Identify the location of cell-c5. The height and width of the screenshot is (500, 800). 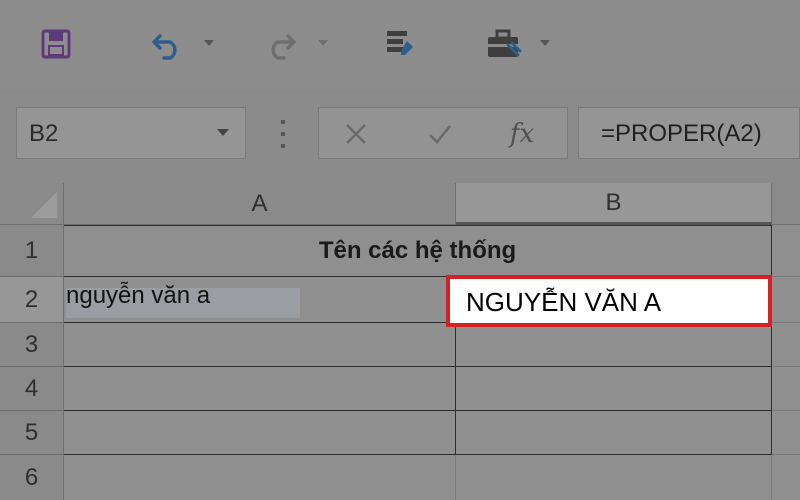
(786, 433).